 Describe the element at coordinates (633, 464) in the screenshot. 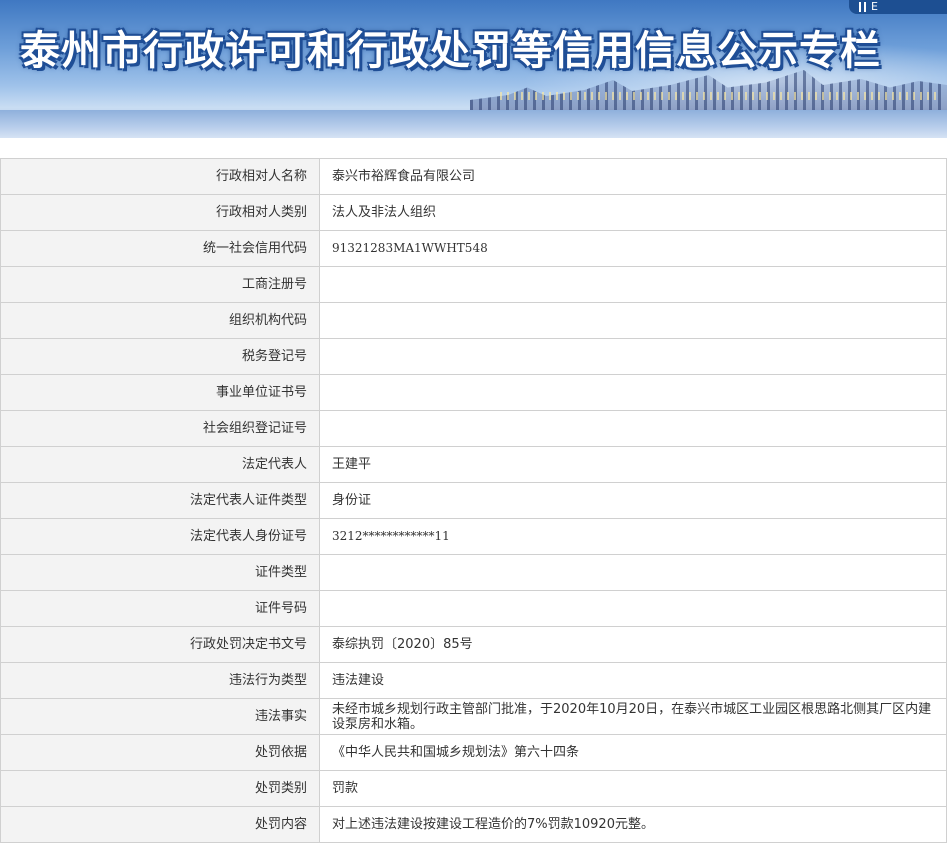

I see `row-value: 王建平` at that location.